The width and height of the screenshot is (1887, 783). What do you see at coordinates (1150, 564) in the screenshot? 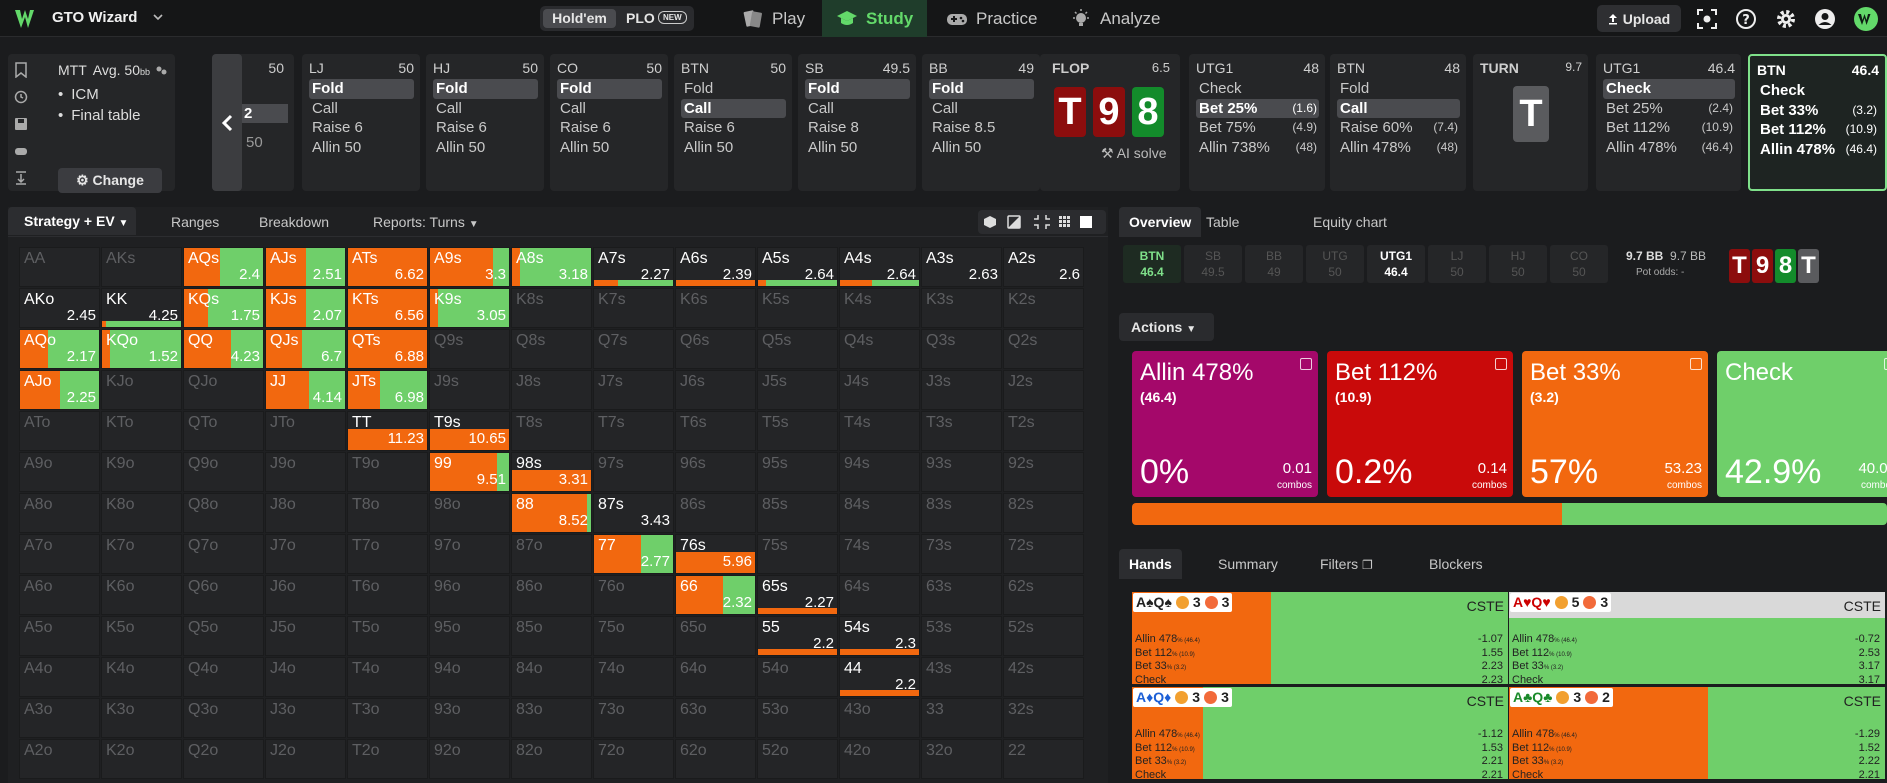
I see `tab-hands: Hands` at bounding box center [1150, 564].